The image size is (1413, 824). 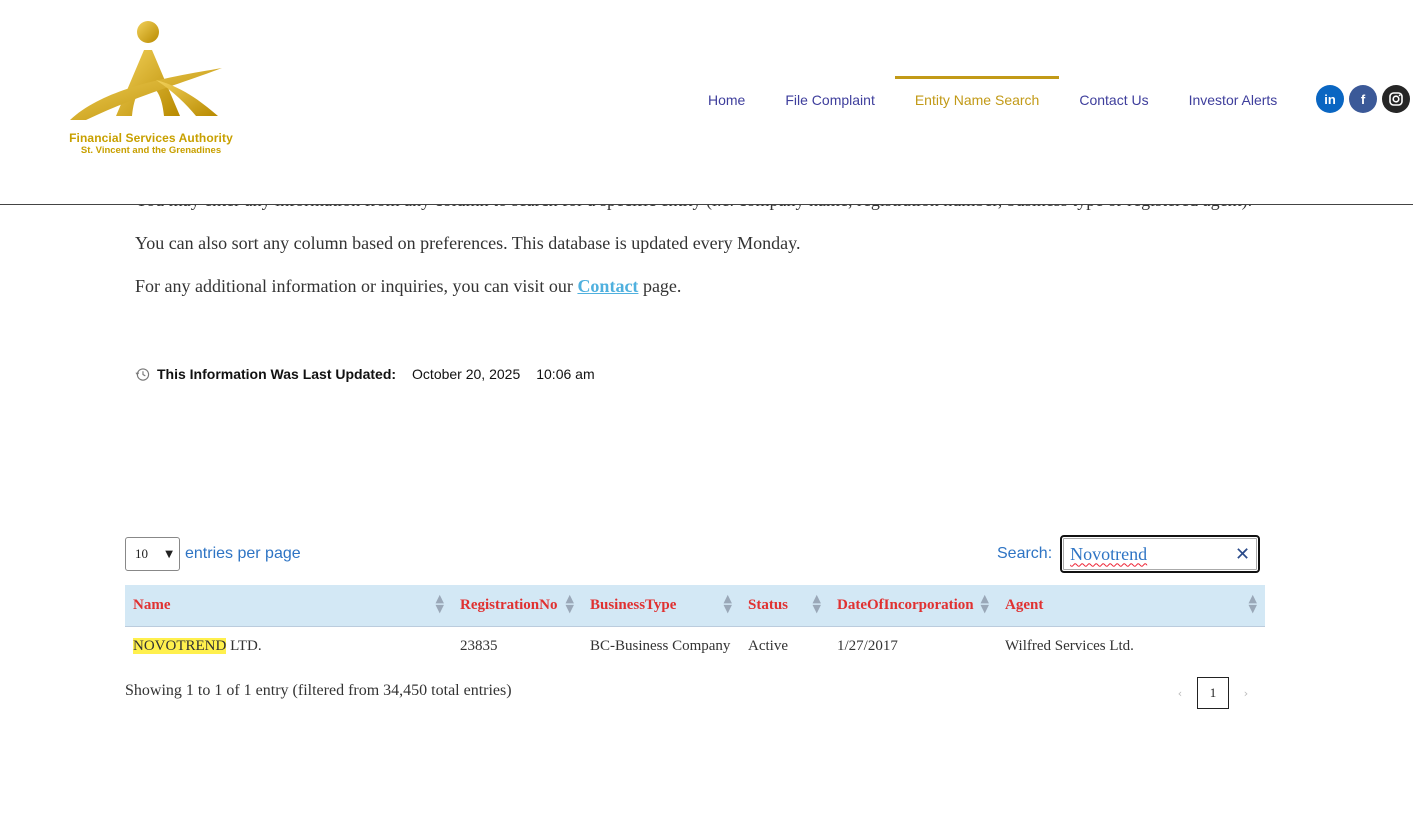 I want to click on column-header-agent: Agent ▲ ▼, so click(x=1131, y=606).